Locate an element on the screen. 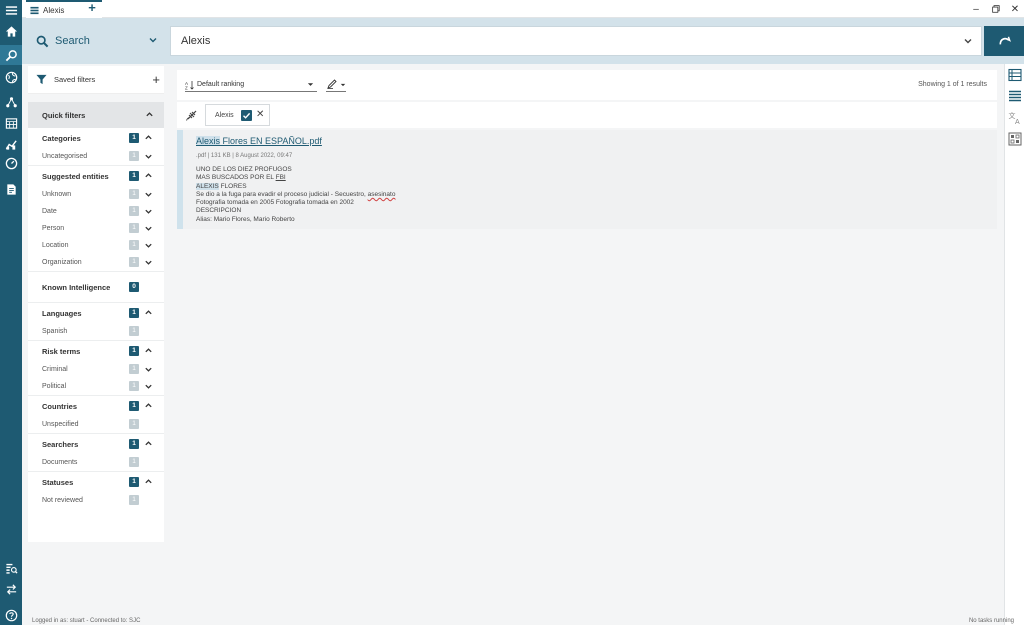 The image size is (1024, 625). run-search-button is located at coordinates (1004, 41).